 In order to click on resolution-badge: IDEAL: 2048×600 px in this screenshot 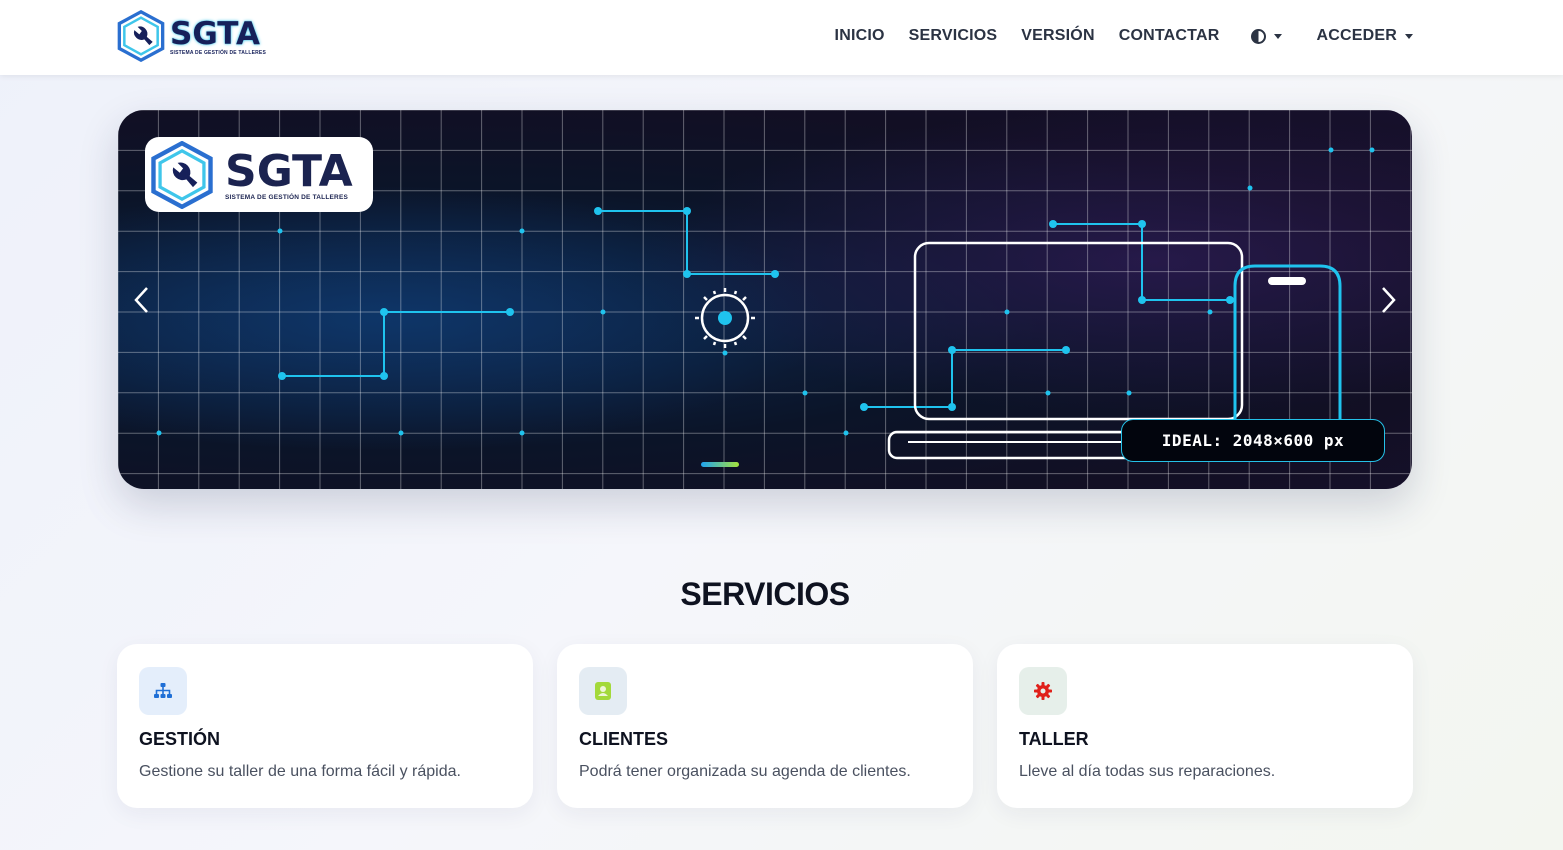, I will do `click(1253, 440)`.